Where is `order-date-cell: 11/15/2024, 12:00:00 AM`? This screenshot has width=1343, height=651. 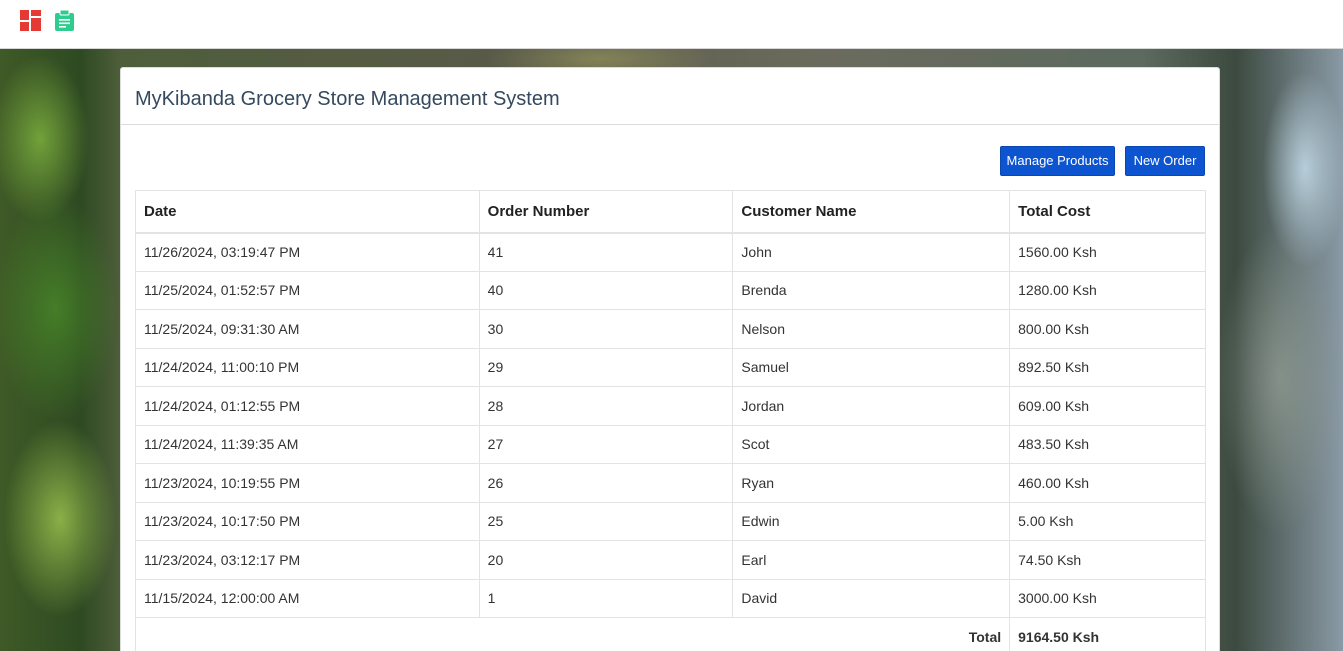
order-date-cell: 11/15/2024, 12:00:00 AM is located at coordinates (307, 598).